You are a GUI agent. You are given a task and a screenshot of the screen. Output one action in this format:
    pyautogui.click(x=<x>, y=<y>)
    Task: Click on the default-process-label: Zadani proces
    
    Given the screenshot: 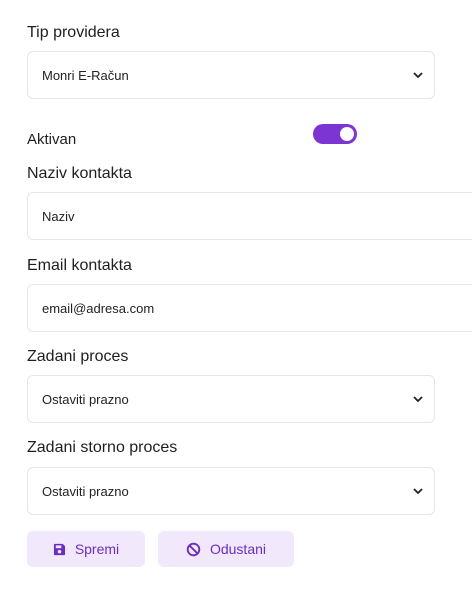 What is the action you would take?
    pyautogui.click(x=78, y=356)
    